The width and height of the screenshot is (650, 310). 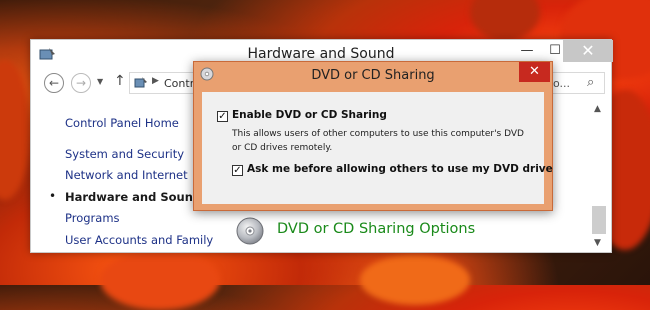 What do you see at coordinates (122, 123) in the screenshot?
I see `sidebar-item-control-panel-home: Control Panel Home` at bounding box center [122, 123].